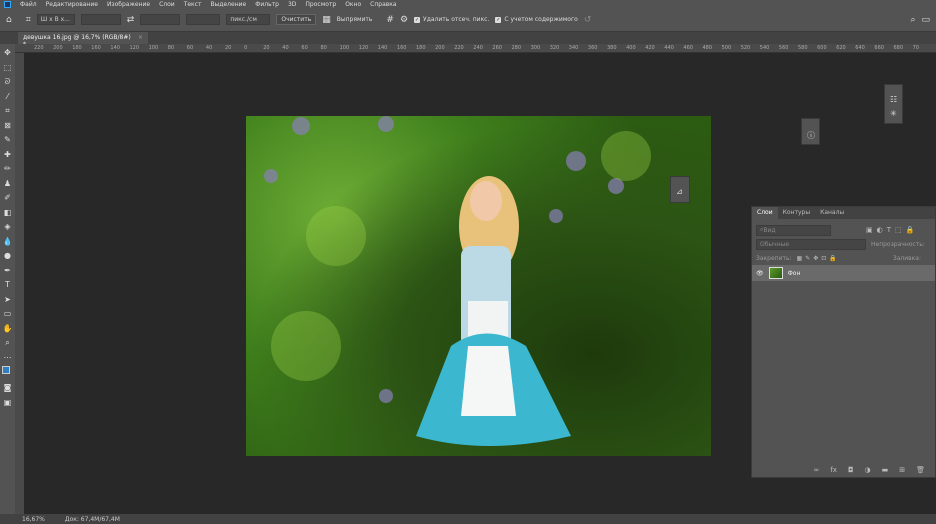 This screenshot has height=524, width=936. What do you see at coordinates (140, 38) in the screenshot?
I see `close-tab-icon: ×` at bounding box center [140, 38].